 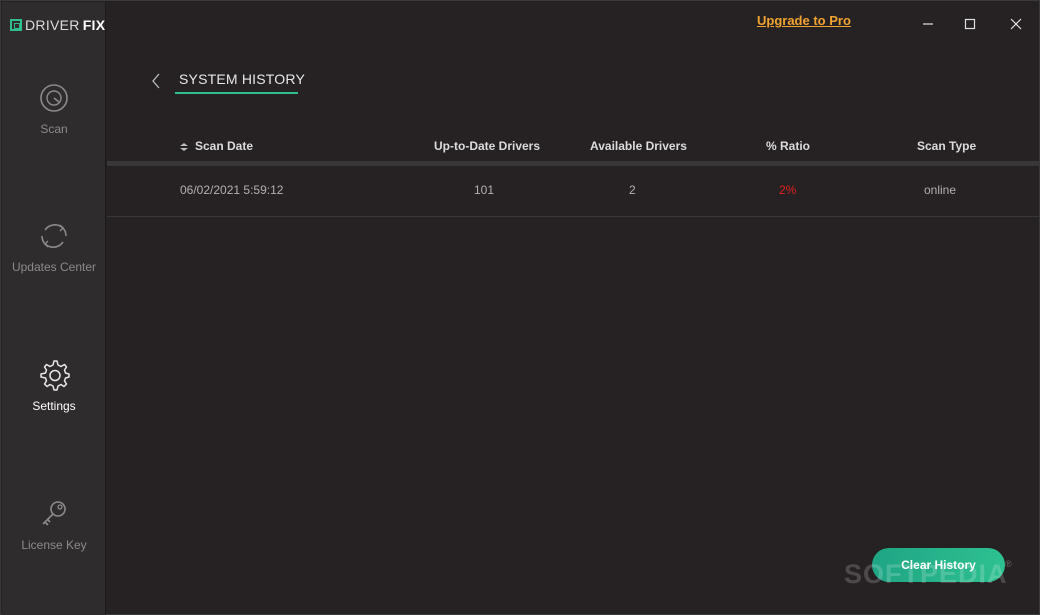 I want to click on sidebar-item-license-key: License Key, so click(x=54, y=524).